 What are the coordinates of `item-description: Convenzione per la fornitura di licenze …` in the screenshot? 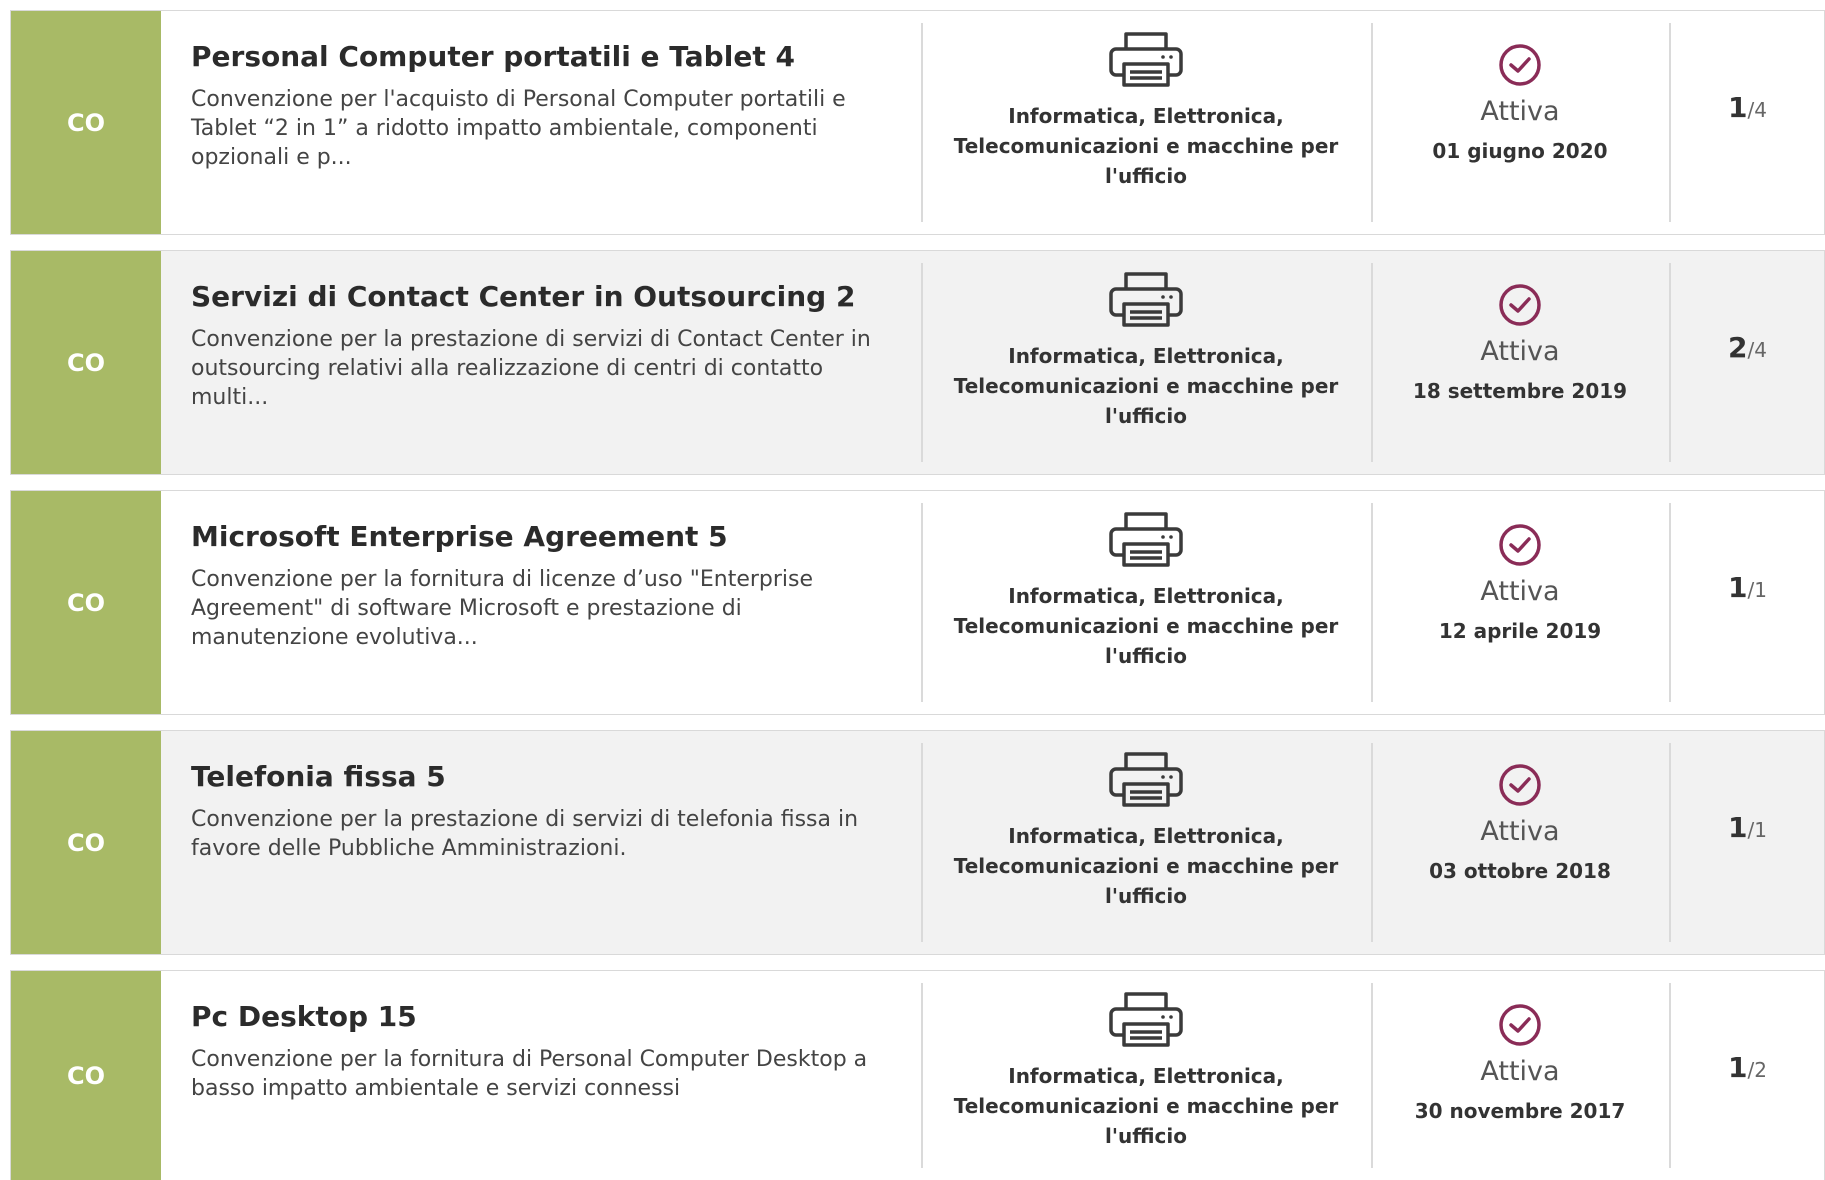 It's located at (502, 608).